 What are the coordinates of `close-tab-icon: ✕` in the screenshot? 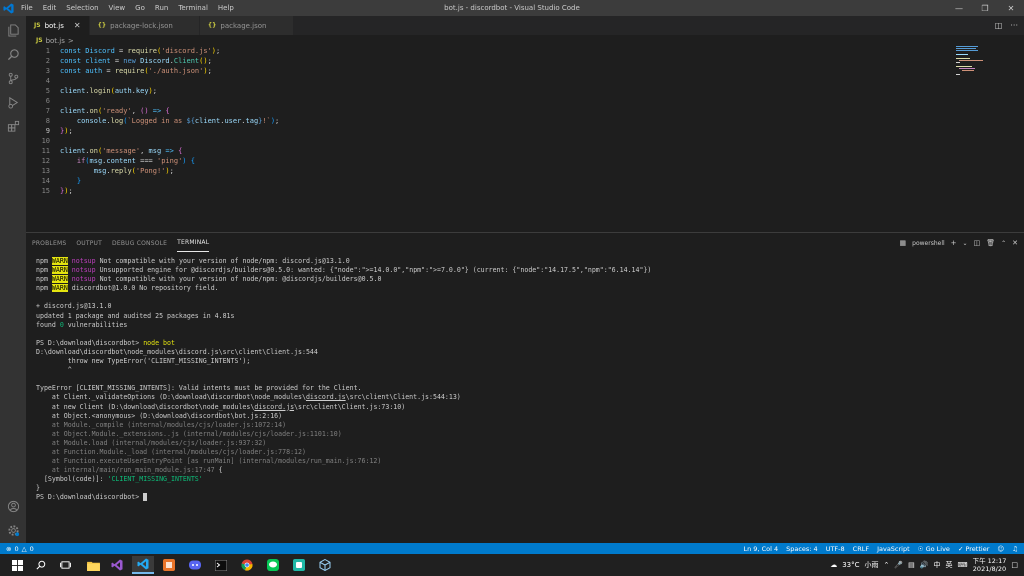 It's located at (77, 25).